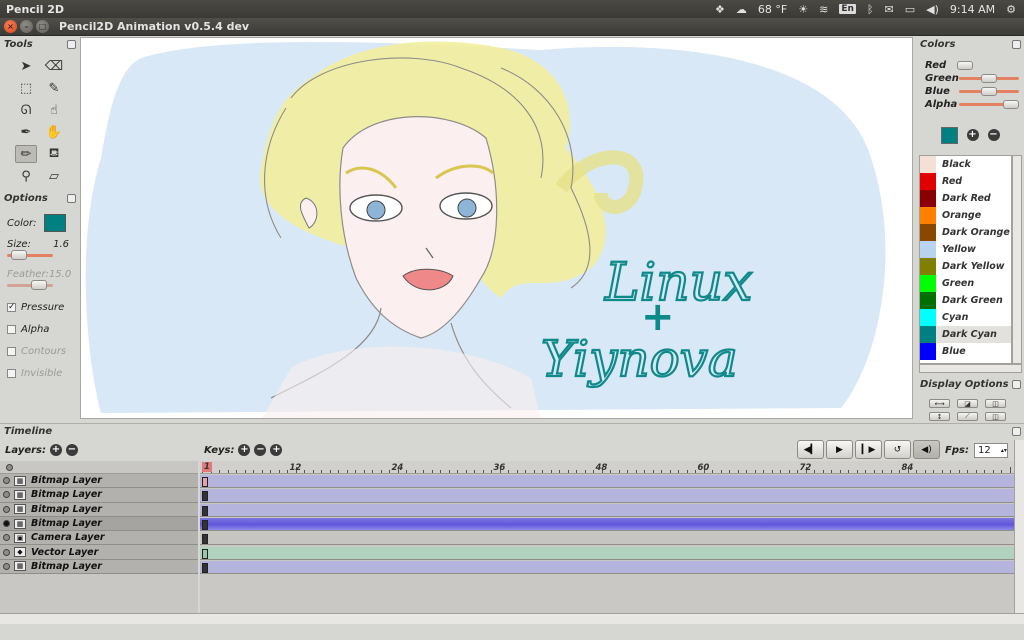  I want to click on colors-float-button, so click(1016, 44).